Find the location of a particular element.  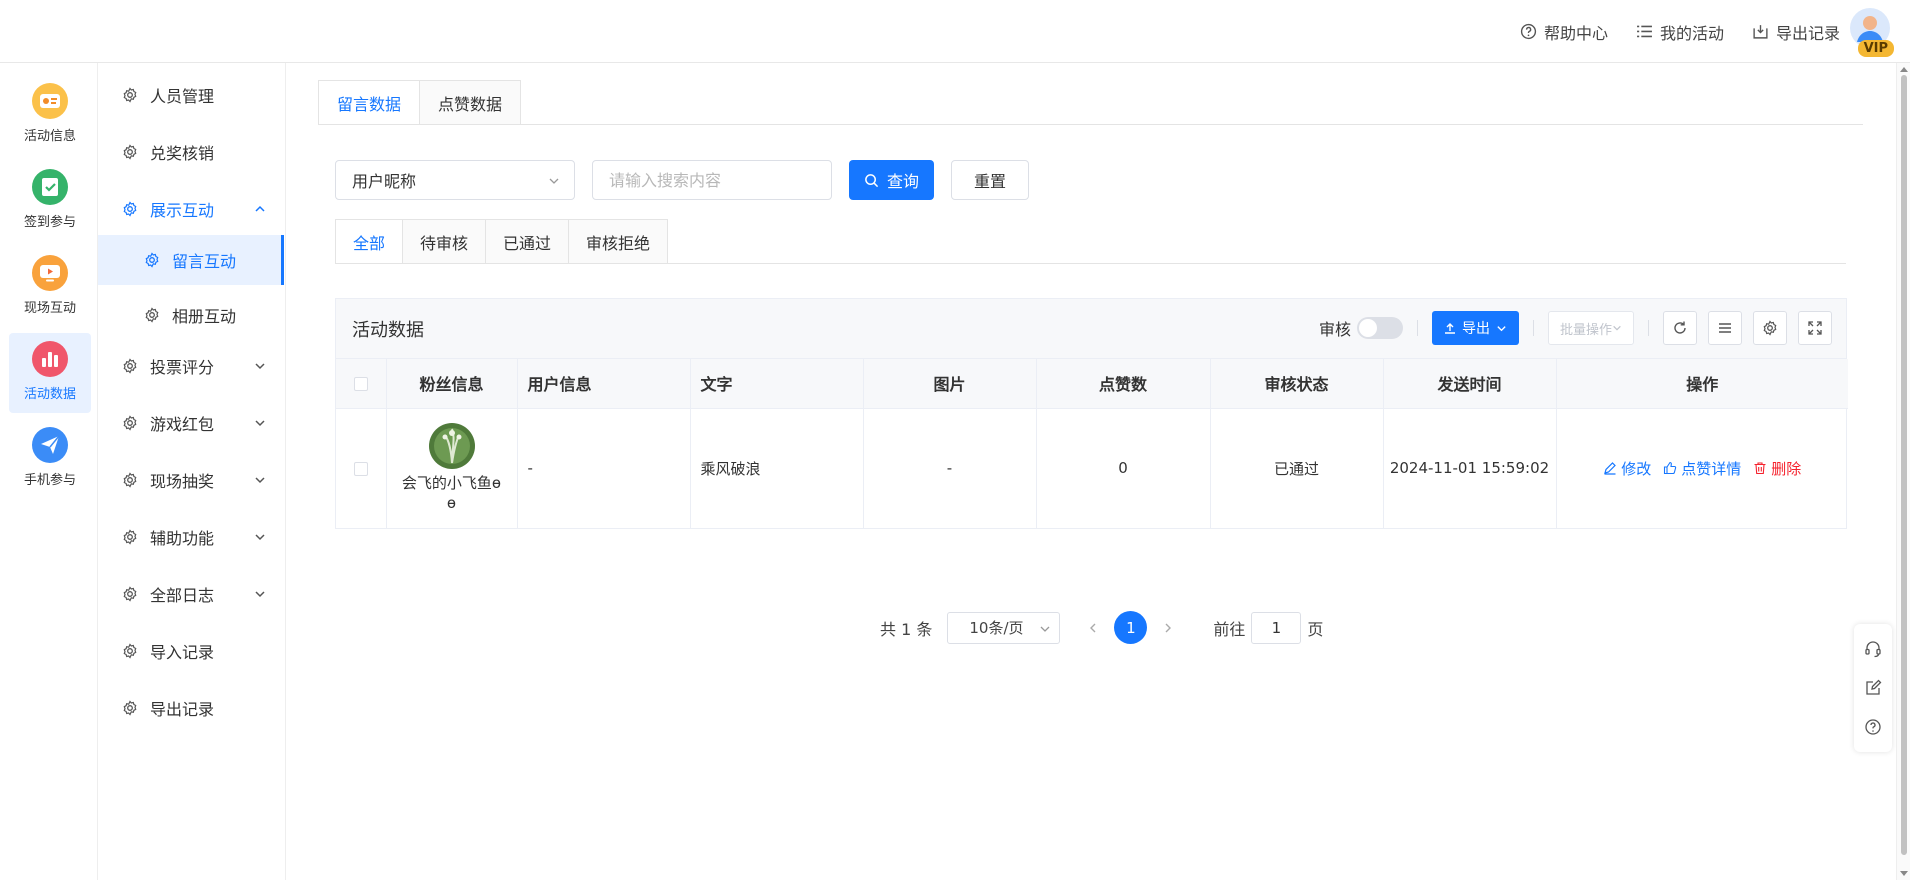

export-records-link: 导出记录 is located at coordinates (1796, 32).